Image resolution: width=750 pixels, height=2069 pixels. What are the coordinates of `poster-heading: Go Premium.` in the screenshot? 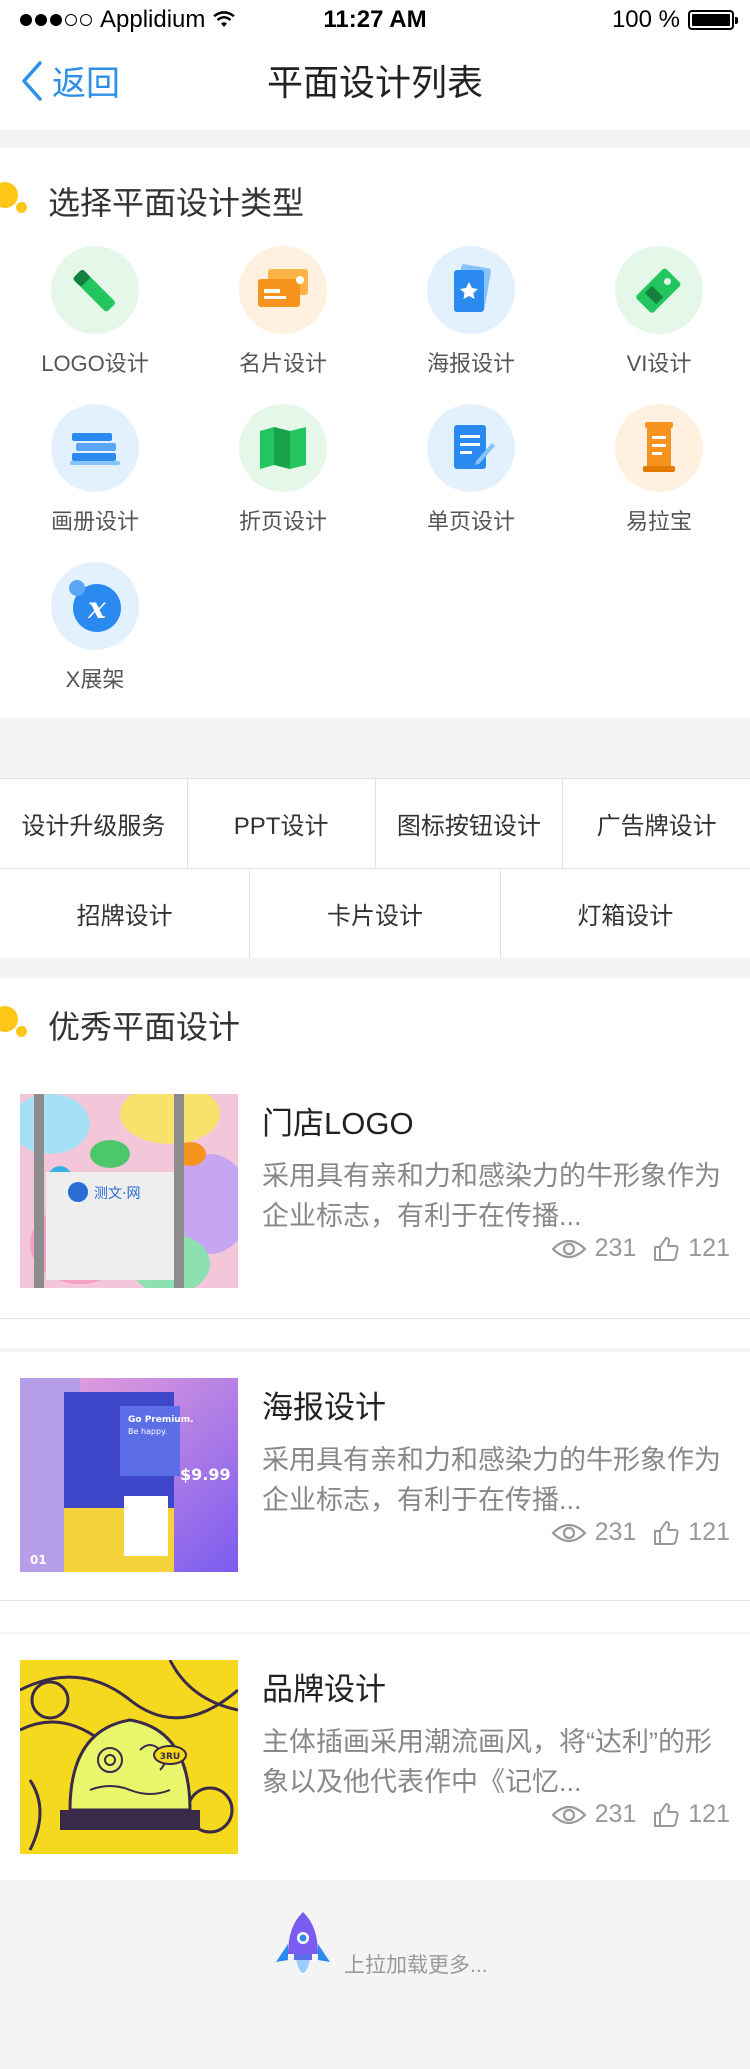 It's located at (161, 1420).